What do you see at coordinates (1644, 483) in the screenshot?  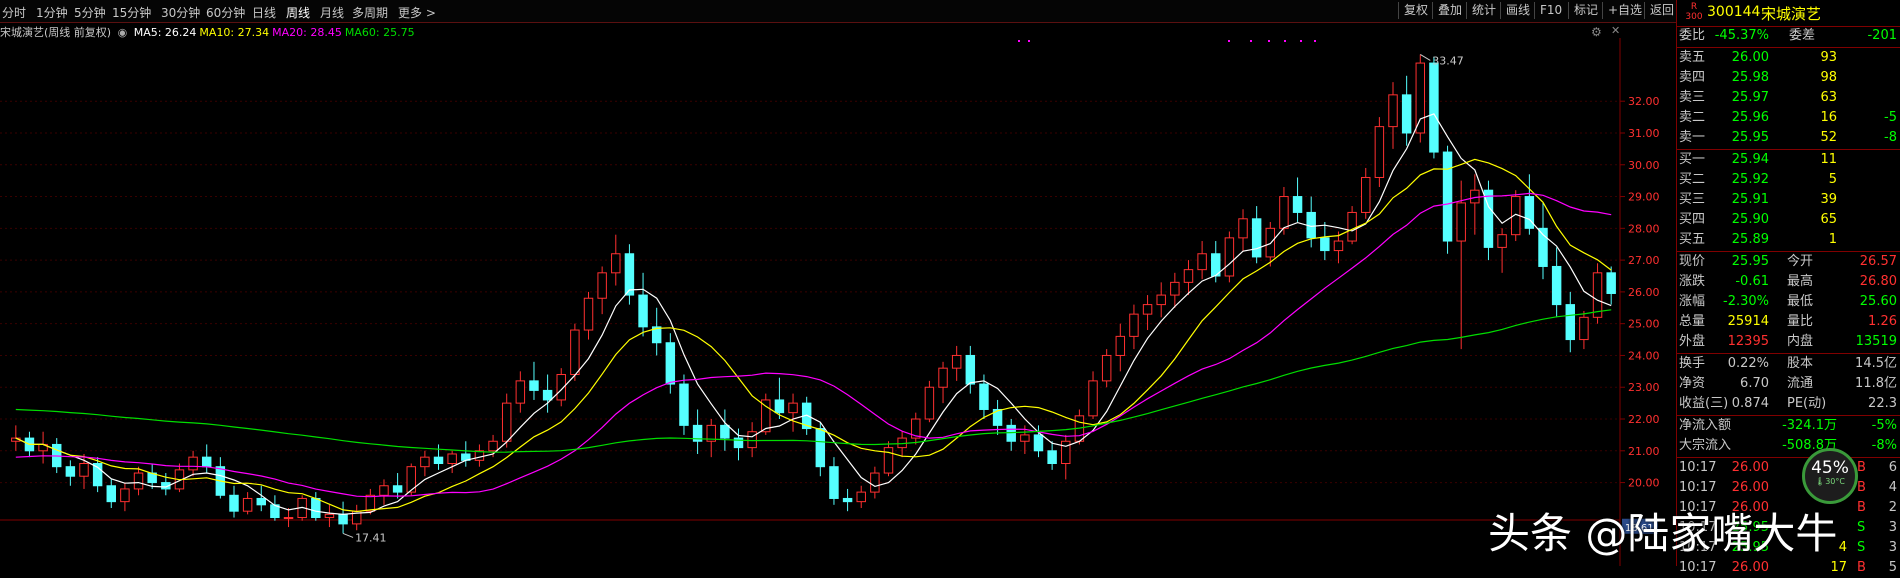 I see `y-tick-label: 20.00` at bounding box center [1644, 483].